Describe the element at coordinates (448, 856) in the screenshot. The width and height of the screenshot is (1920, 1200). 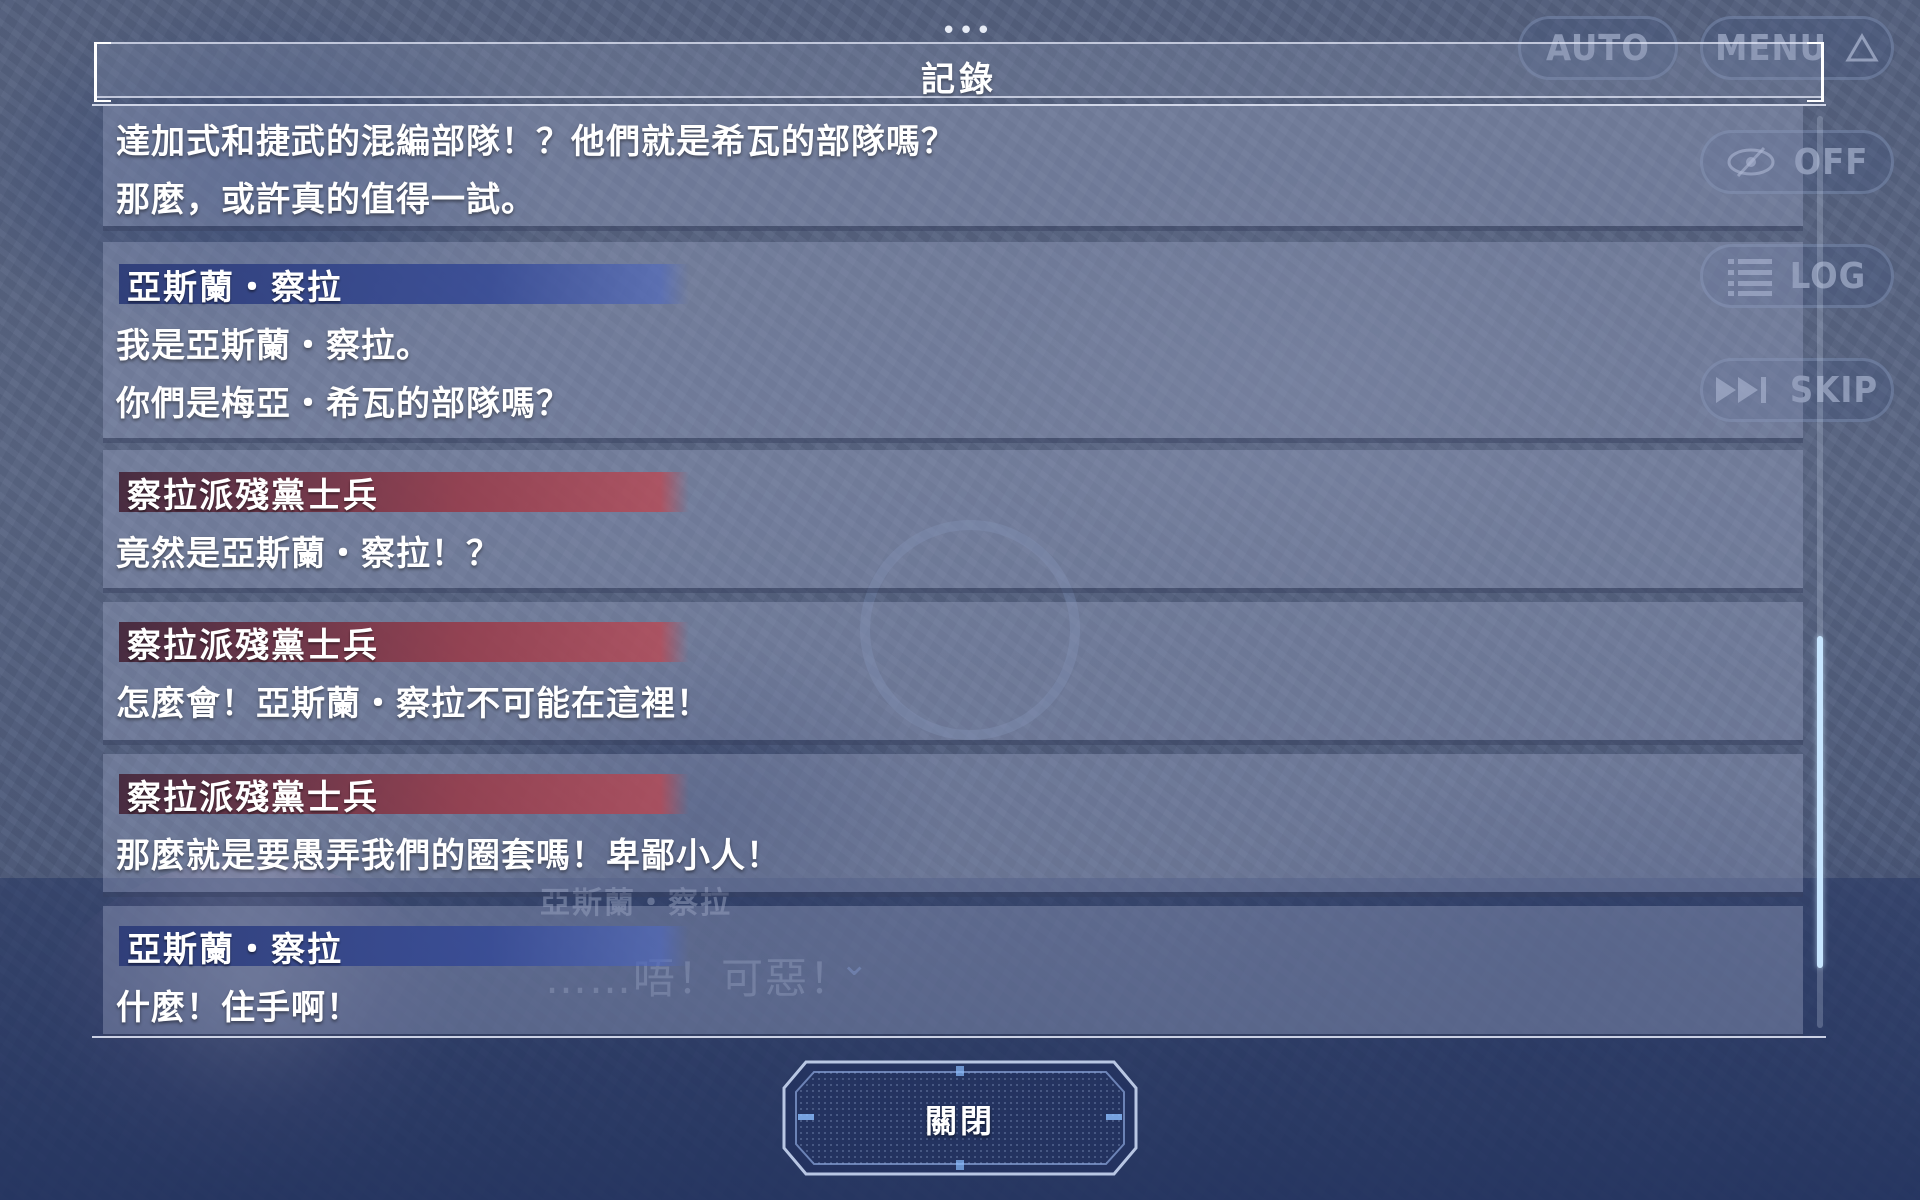
I see `log-line: 那麼就是要愚弄我們的圈套嗎！卑鄙小人！` at that location.